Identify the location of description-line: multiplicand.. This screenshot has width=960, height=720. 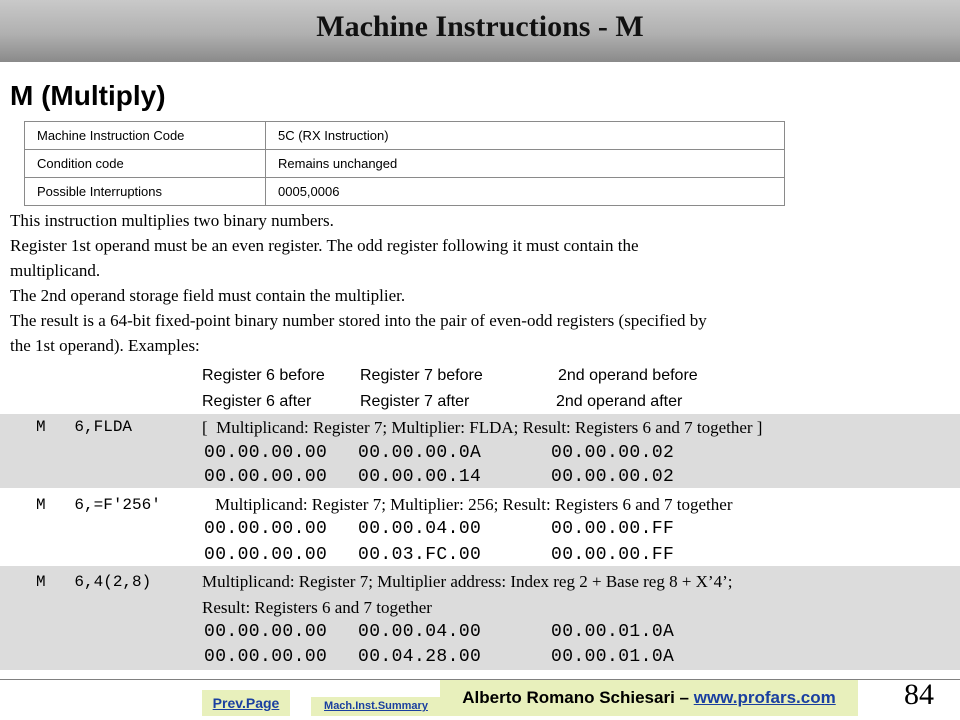
(55, 270).